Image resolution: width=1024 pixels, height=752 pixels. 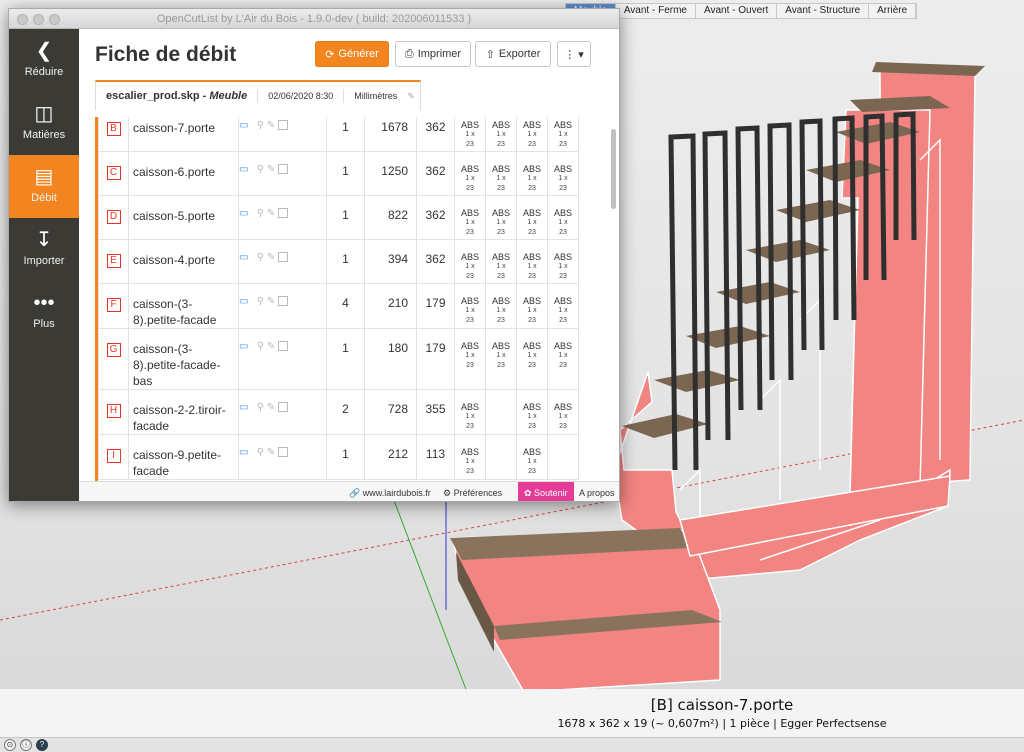 I want to click on support-button: ✿ Soutenir, so click(x=546, y=491).